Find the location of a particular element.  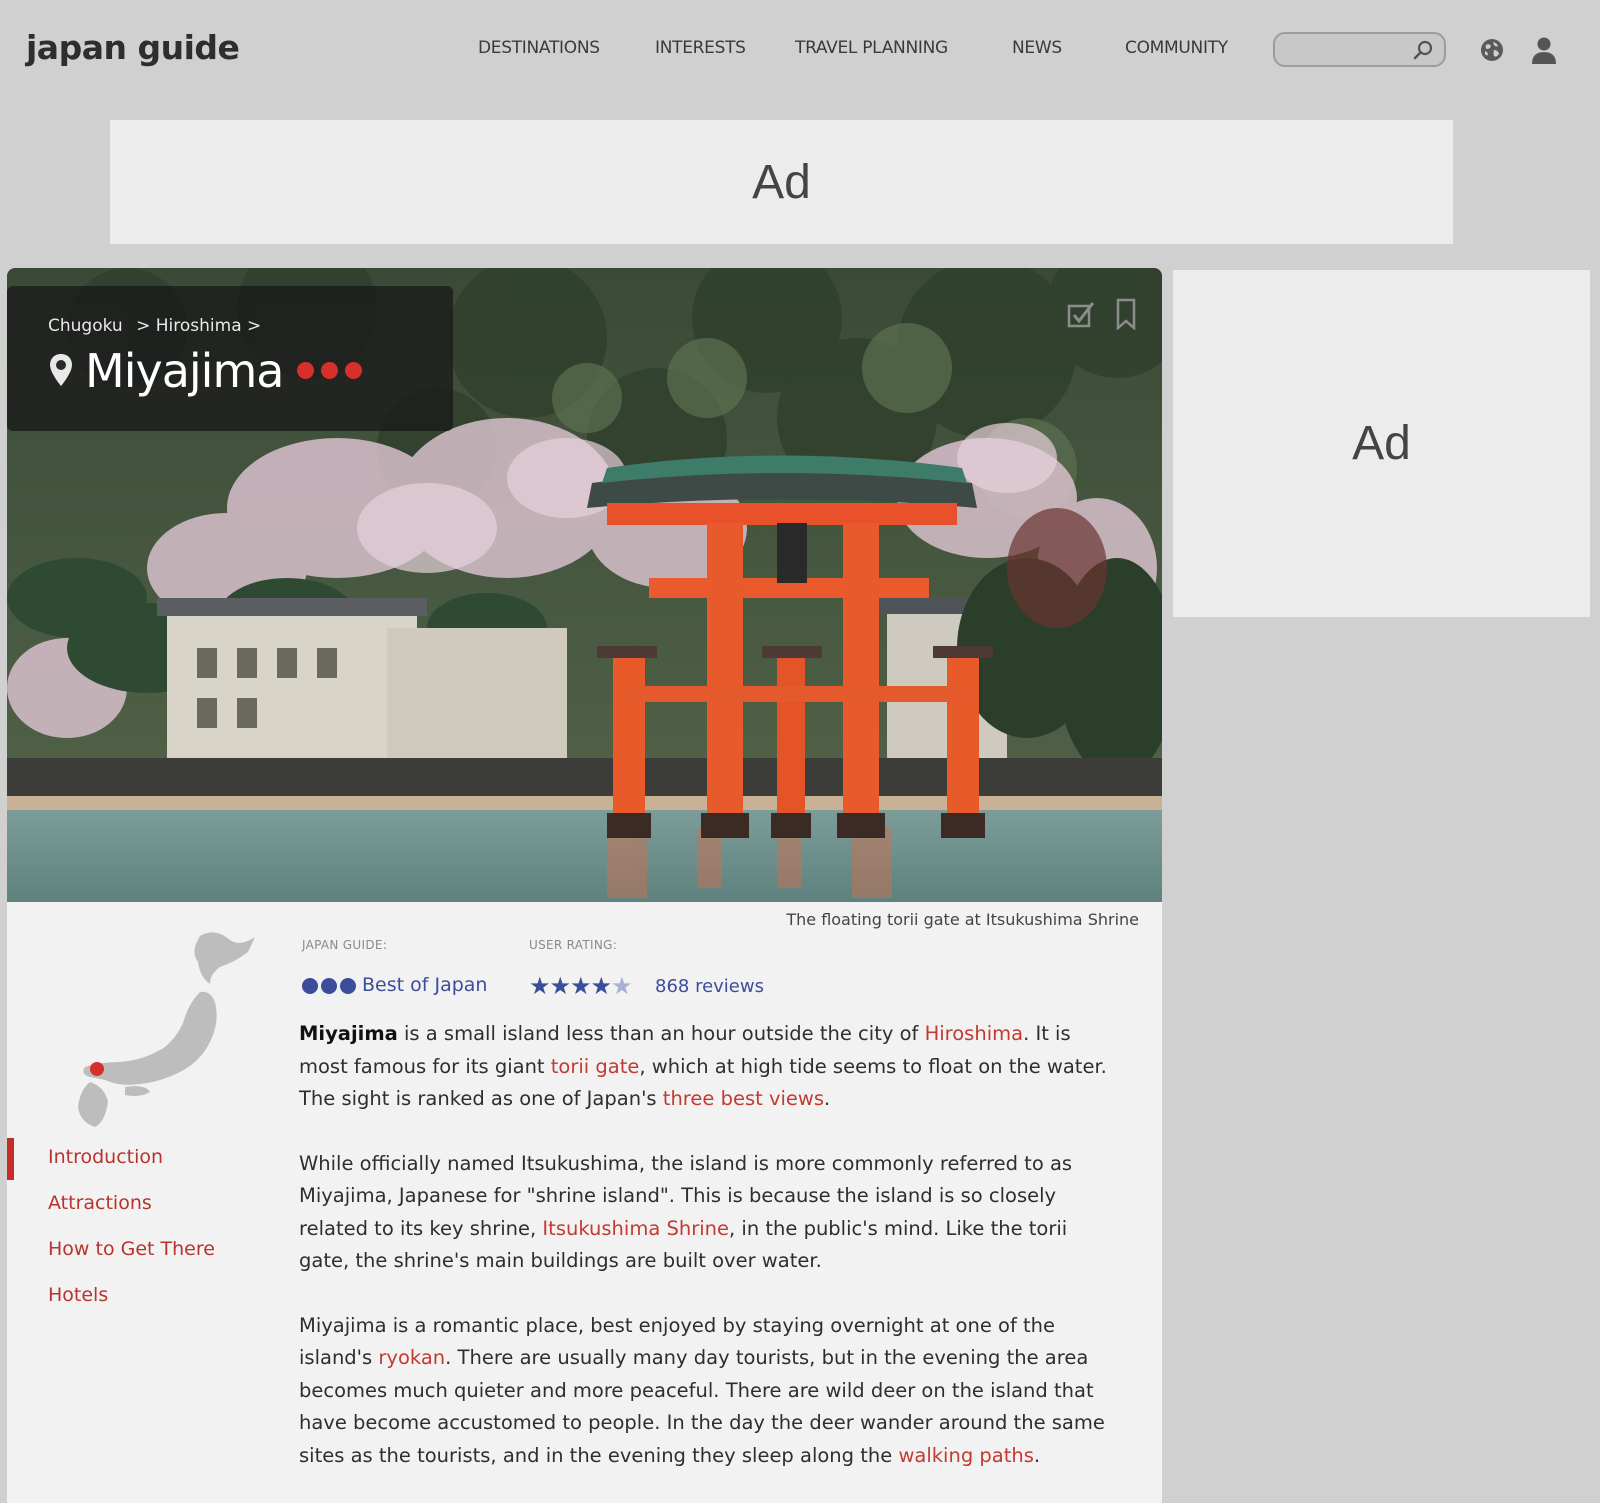

guide-rating-dots-blue is located at coordinates (330, 988).